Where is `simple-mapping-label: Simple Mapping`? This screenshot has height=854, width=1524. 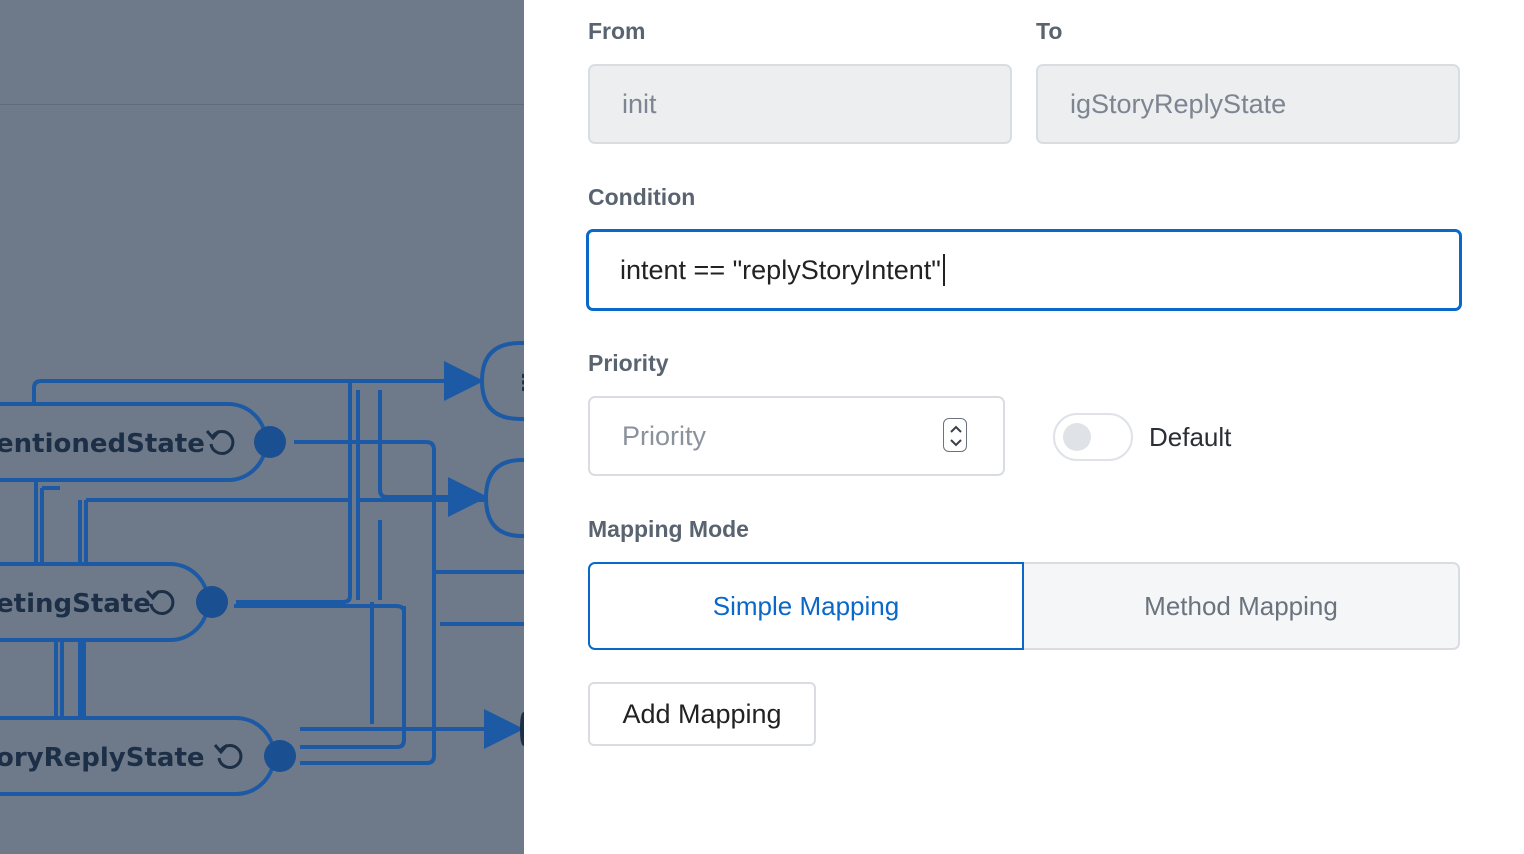
simple-mapping-label: Simple Mapping is located at coordinates (806, 605).